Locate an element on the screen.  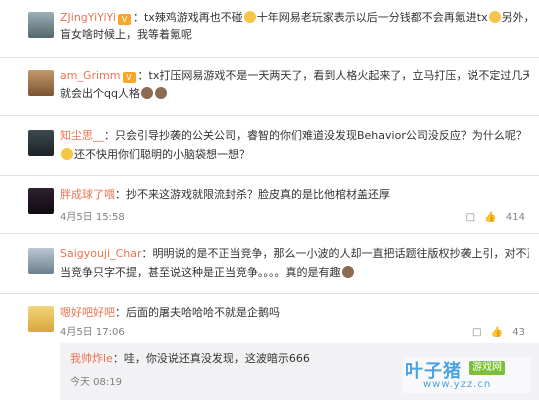
comment-text-line2: 就会出个qq人格 is located at coordinates (294, 94).